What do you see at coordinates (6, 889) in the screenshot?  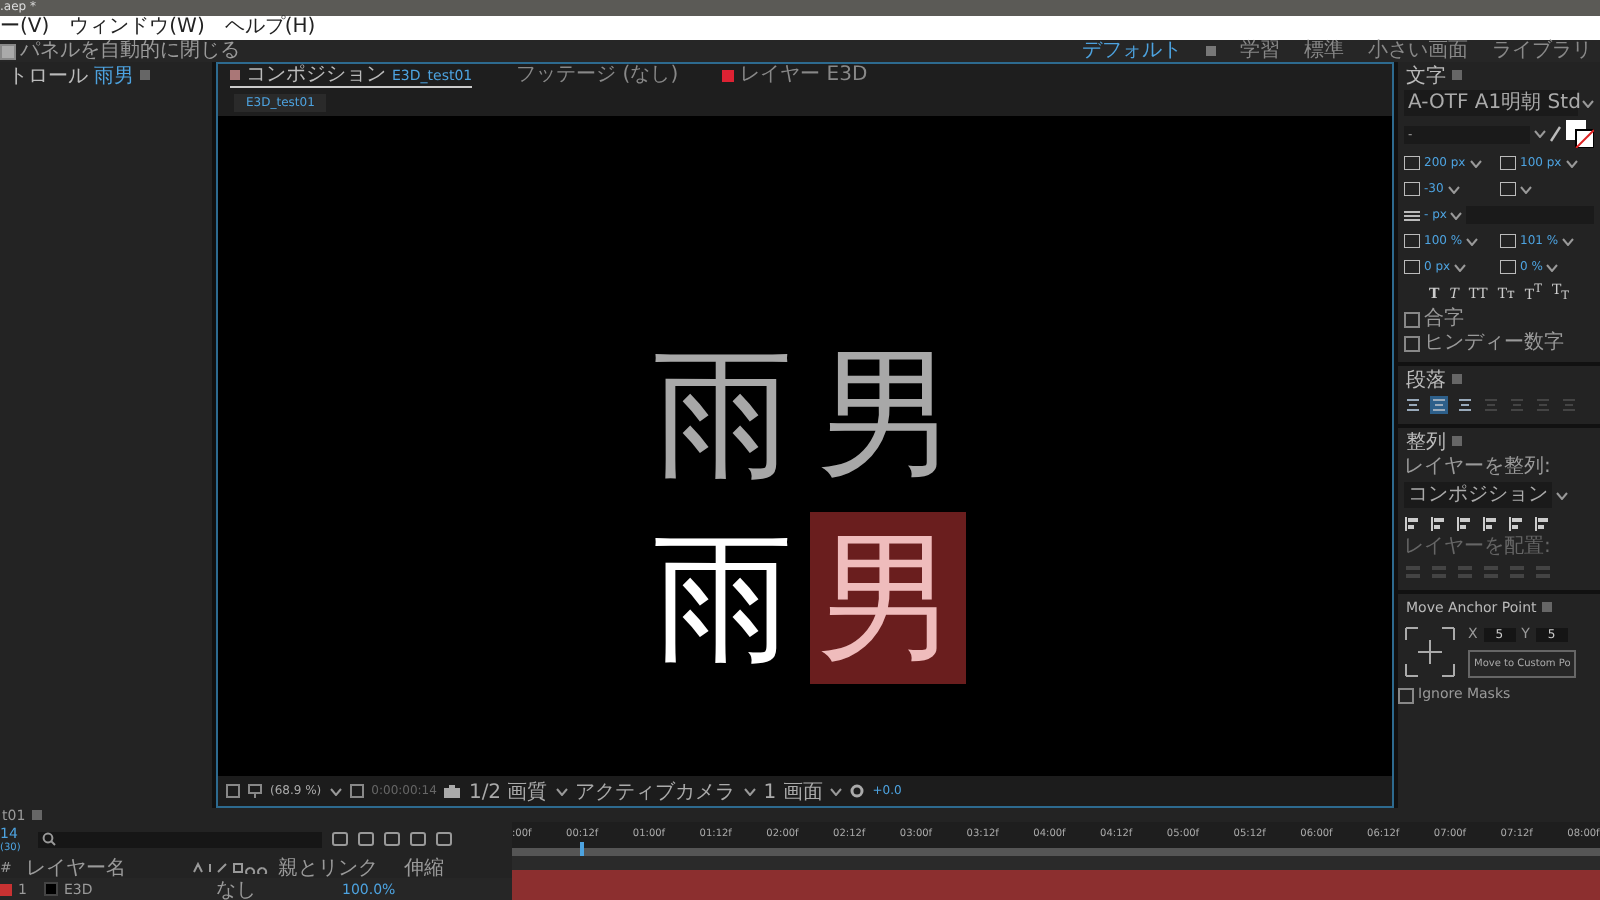 I see `label-color` at bounding box center [6, 889].